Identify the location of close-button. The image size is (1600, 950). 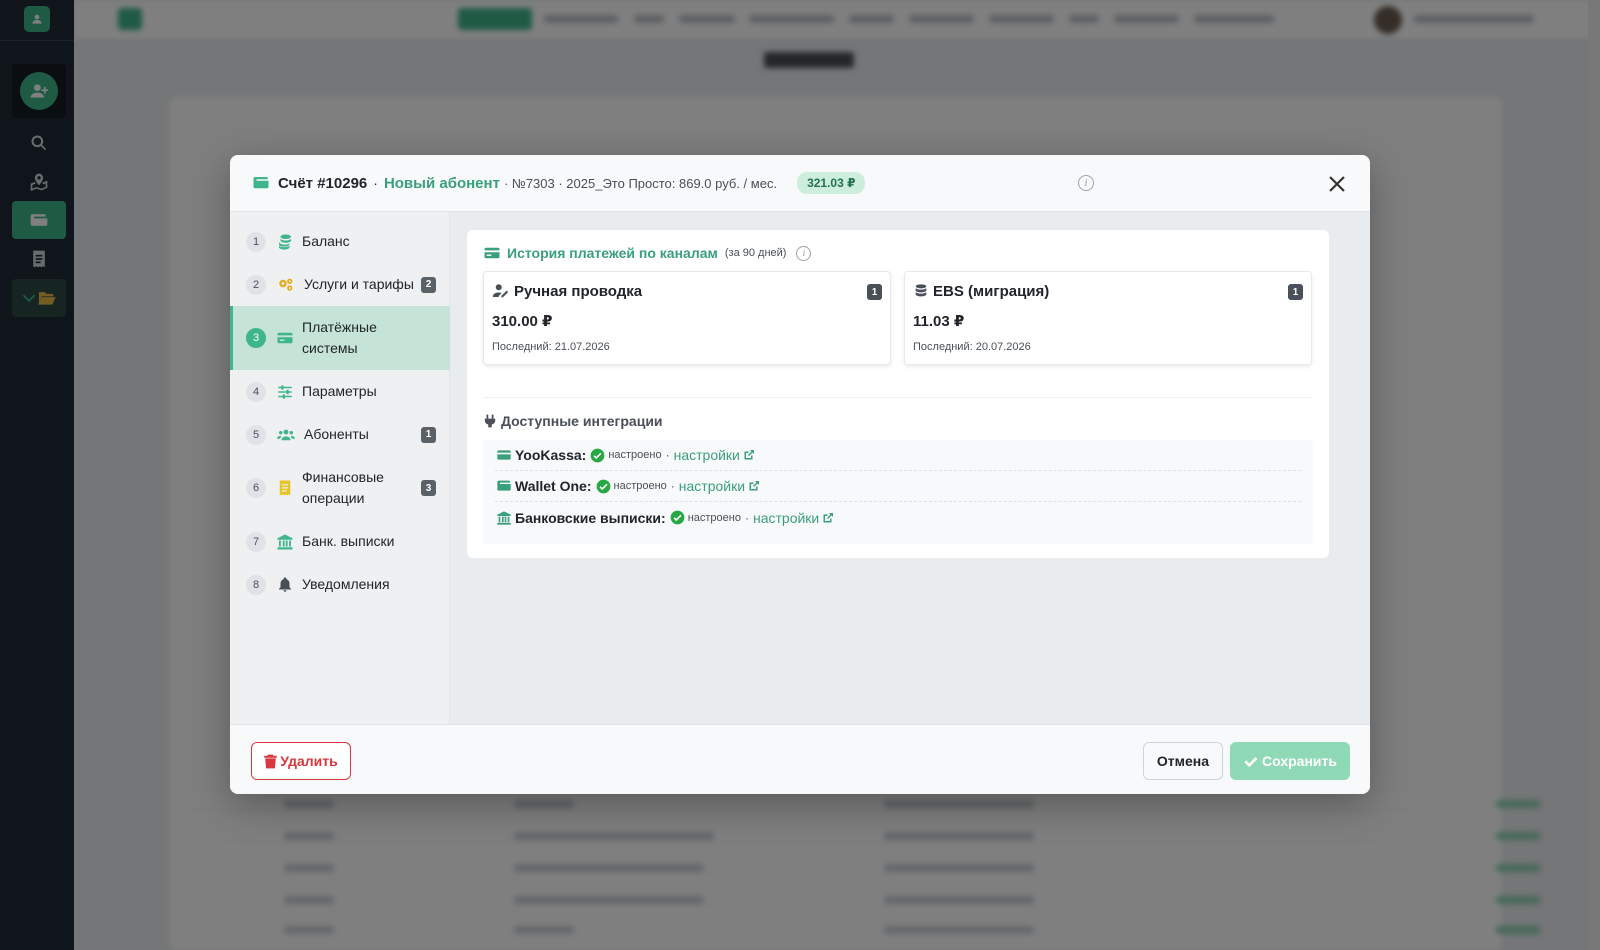
(1337, 184).